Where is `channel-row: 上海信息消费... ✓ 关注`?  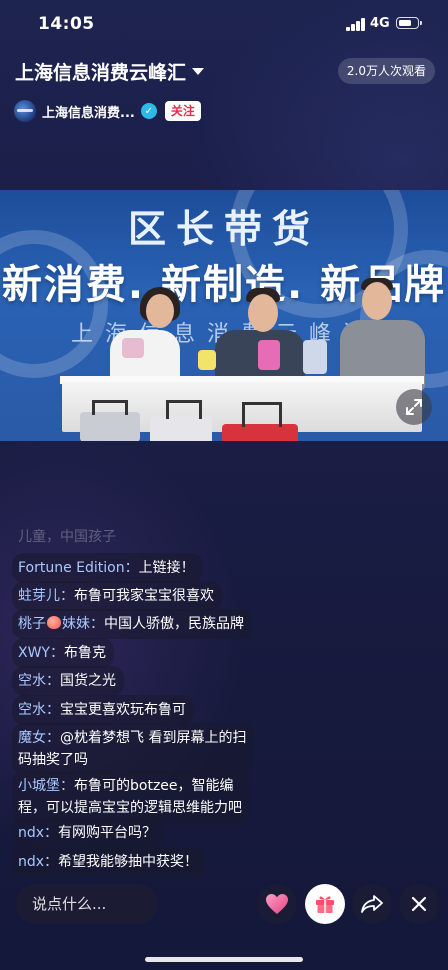
channel-row: 上海信息消费... ✓ 关注 is located at coordinates (107, 111).